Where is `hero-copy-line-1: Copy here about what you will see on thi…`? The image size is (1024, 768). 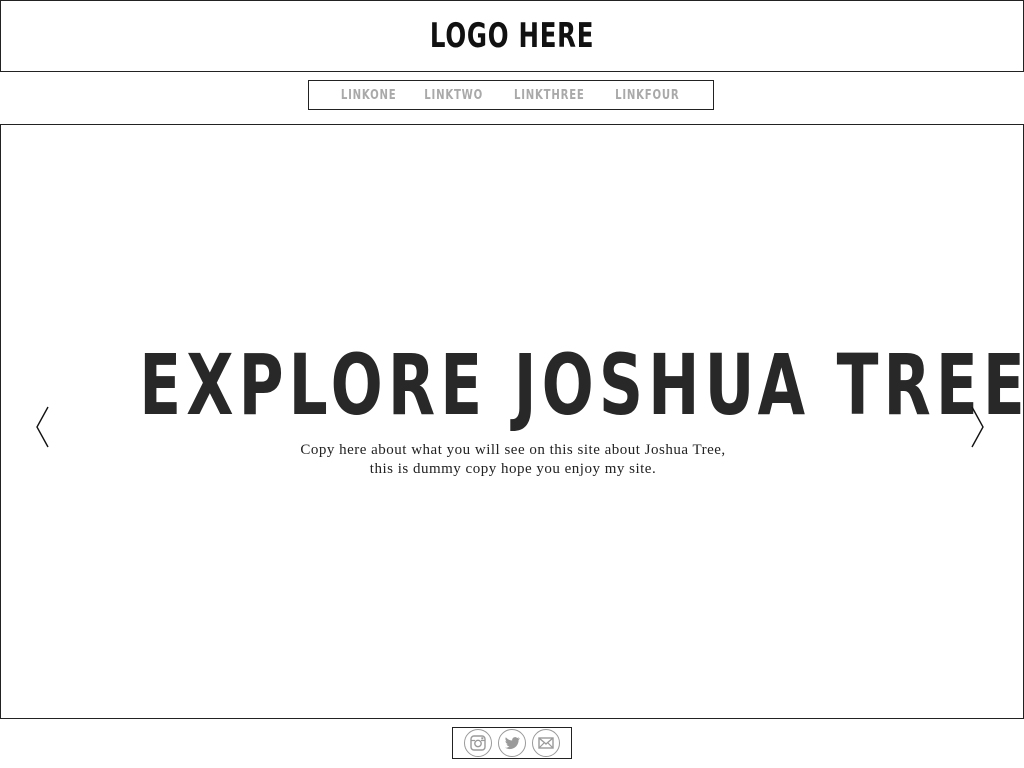
hero-copy-line-1: Copy here about what you will see on thi… is located at coordinates (513, 450).